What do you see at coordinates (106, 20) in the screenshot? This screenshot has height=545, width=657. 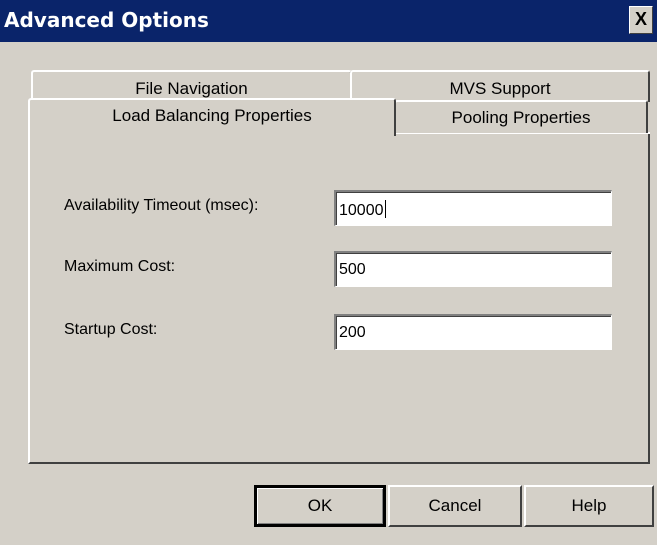 I see `dialog-title: Advanced Options` at bounding box center [106, 20].